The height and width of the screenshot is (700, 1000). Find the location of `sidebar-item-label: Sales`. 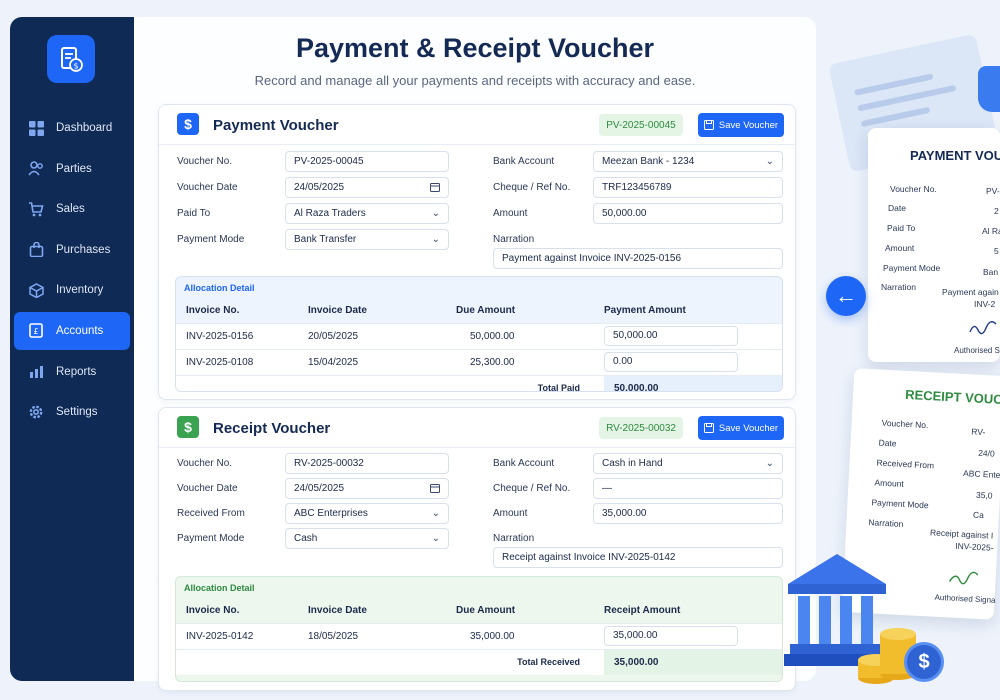

sidebar-item-label: Sales is located at coordinates (70, 209).